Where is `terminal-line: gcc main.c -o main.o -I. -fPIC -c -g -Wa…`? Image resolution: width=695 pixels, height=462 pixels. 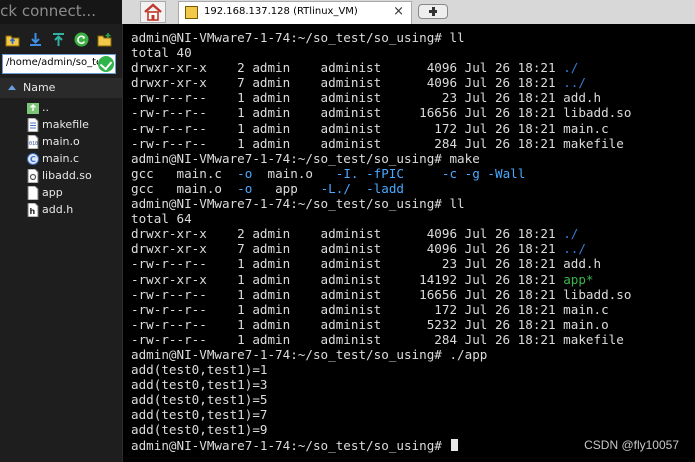 terminal-line: gcc main.c -o main.o -I. -fPIC -c -g -Wa… is located at coordinates (381, 173).